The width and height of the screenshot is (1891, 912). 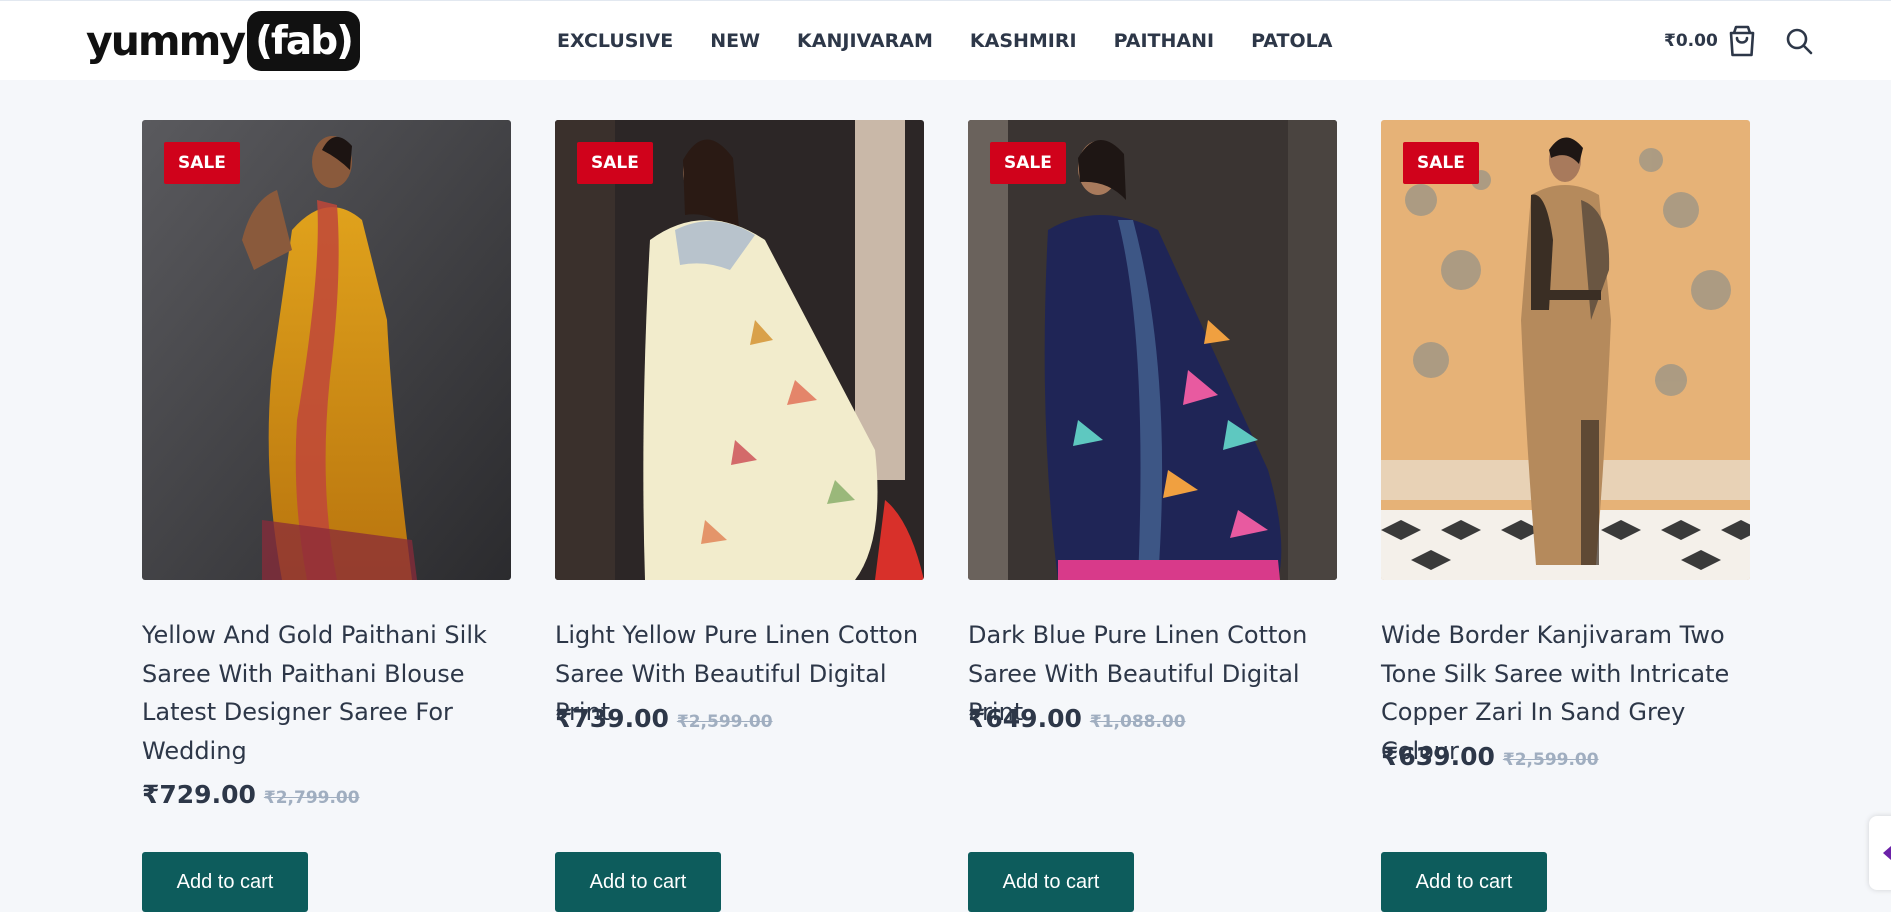 What do you see at coordinates (311, 798) in the screenshot?
I see `original-price: ₹2,799.00` at bounding box center [311, 798].